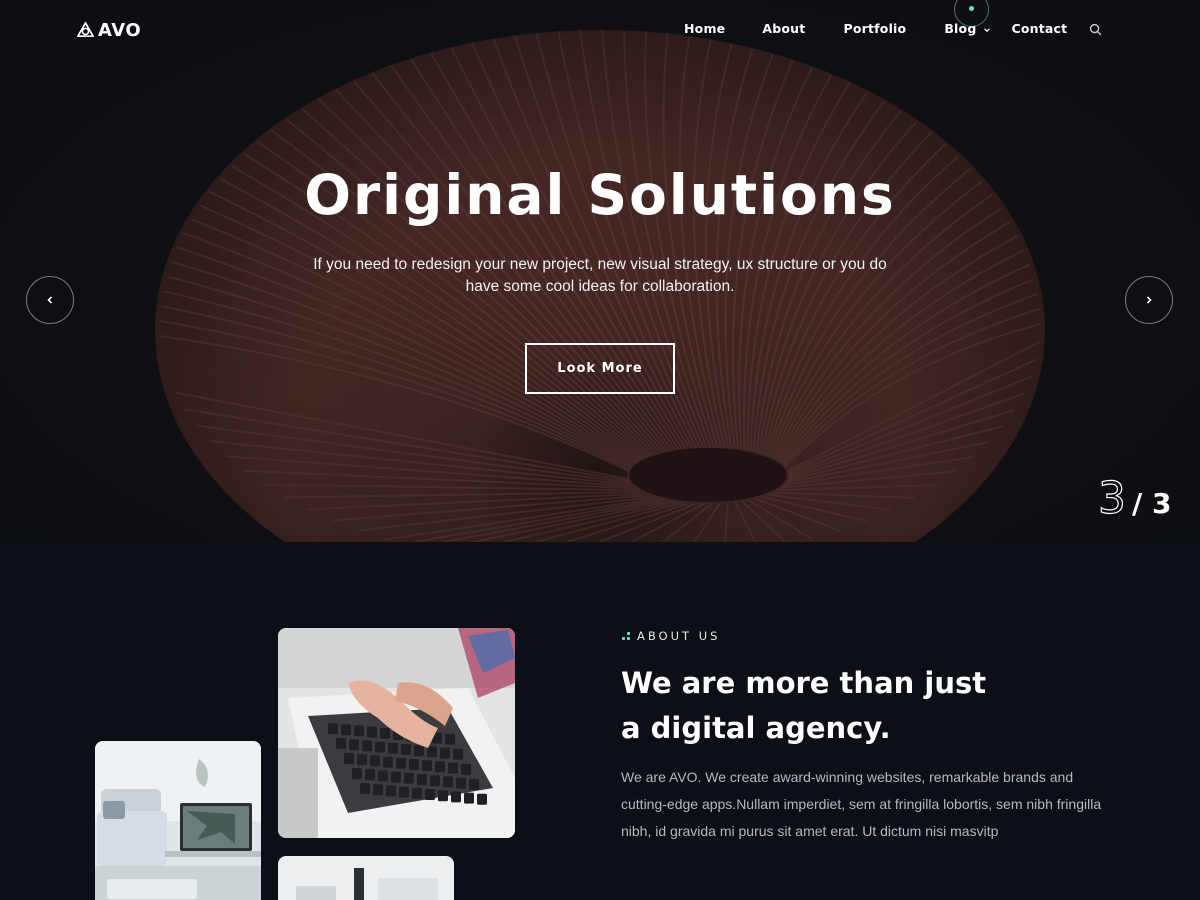 The height and width of the screenshot is (900, 1200). I want to click on chevron-down-icon, so click(987, 29).